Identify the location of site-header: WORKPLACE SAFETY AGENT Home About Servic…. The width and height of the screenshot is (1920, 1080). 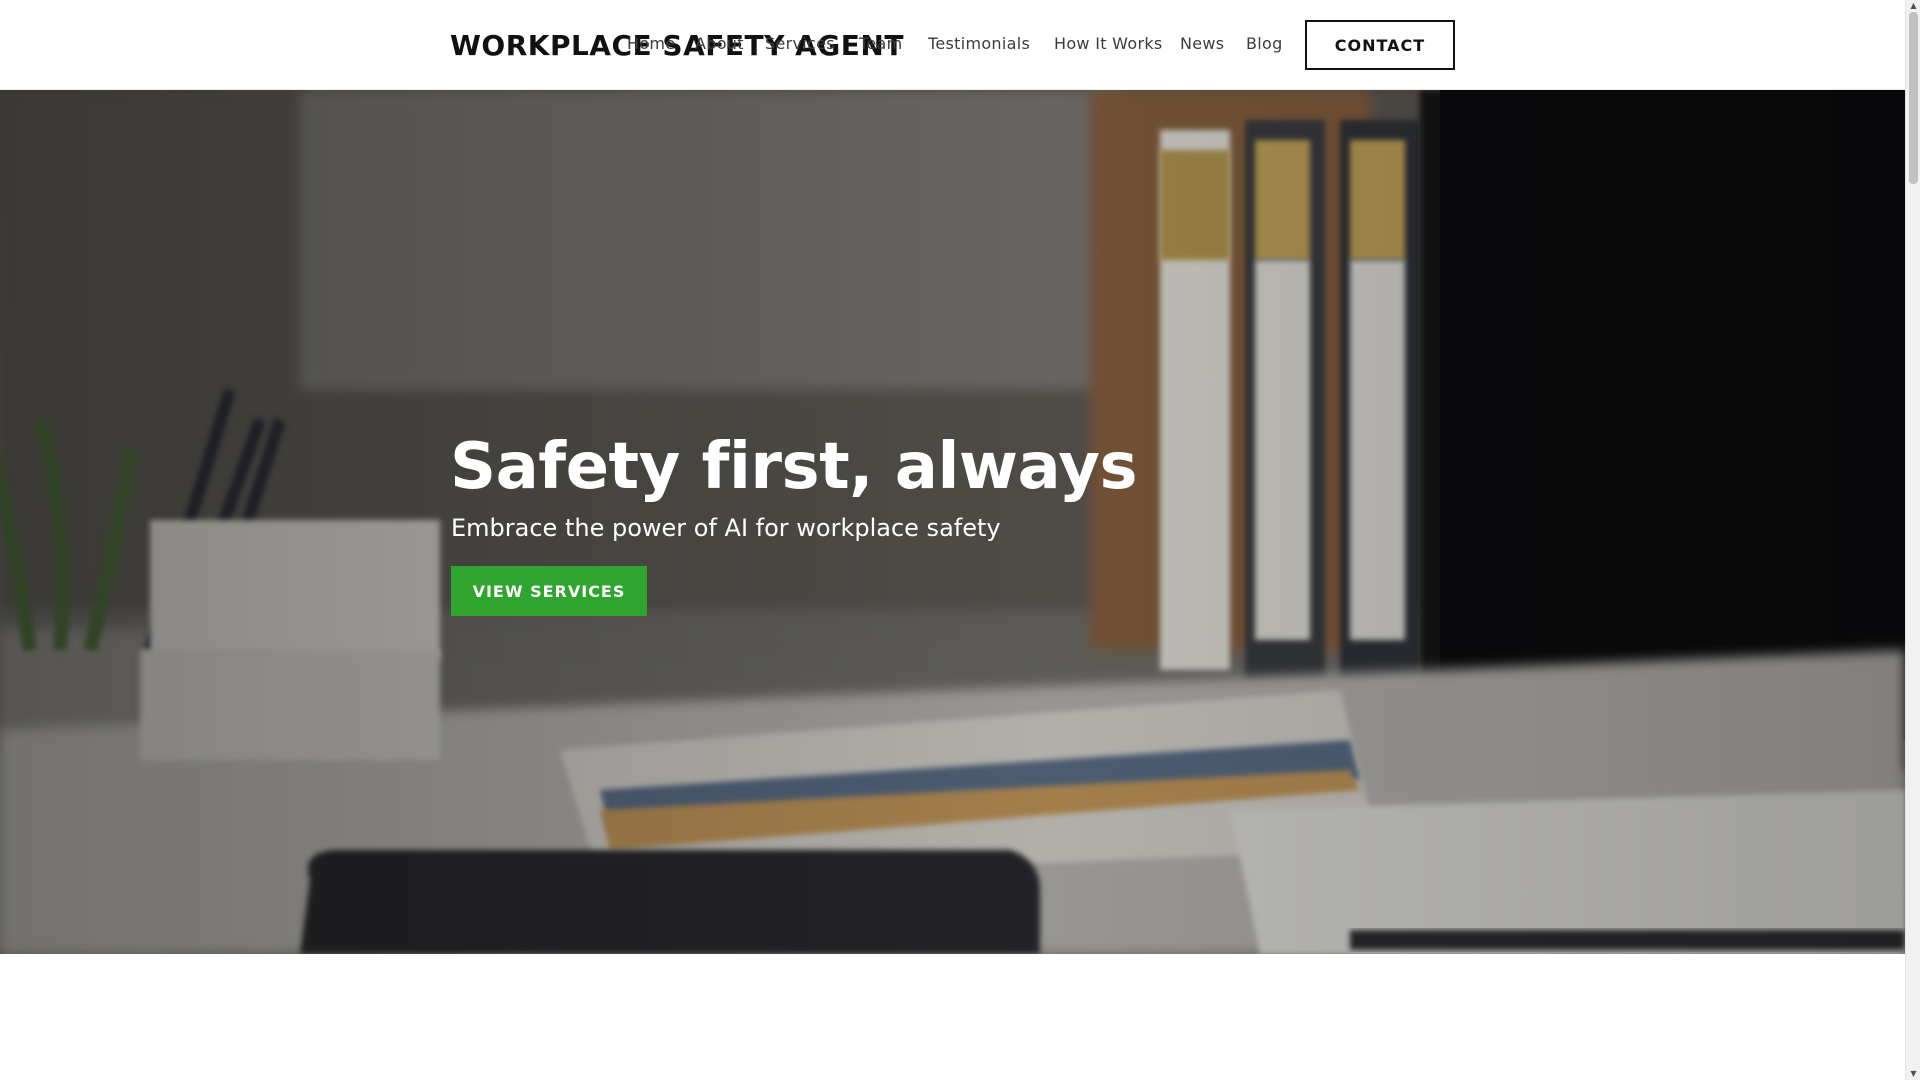
(952, 45).